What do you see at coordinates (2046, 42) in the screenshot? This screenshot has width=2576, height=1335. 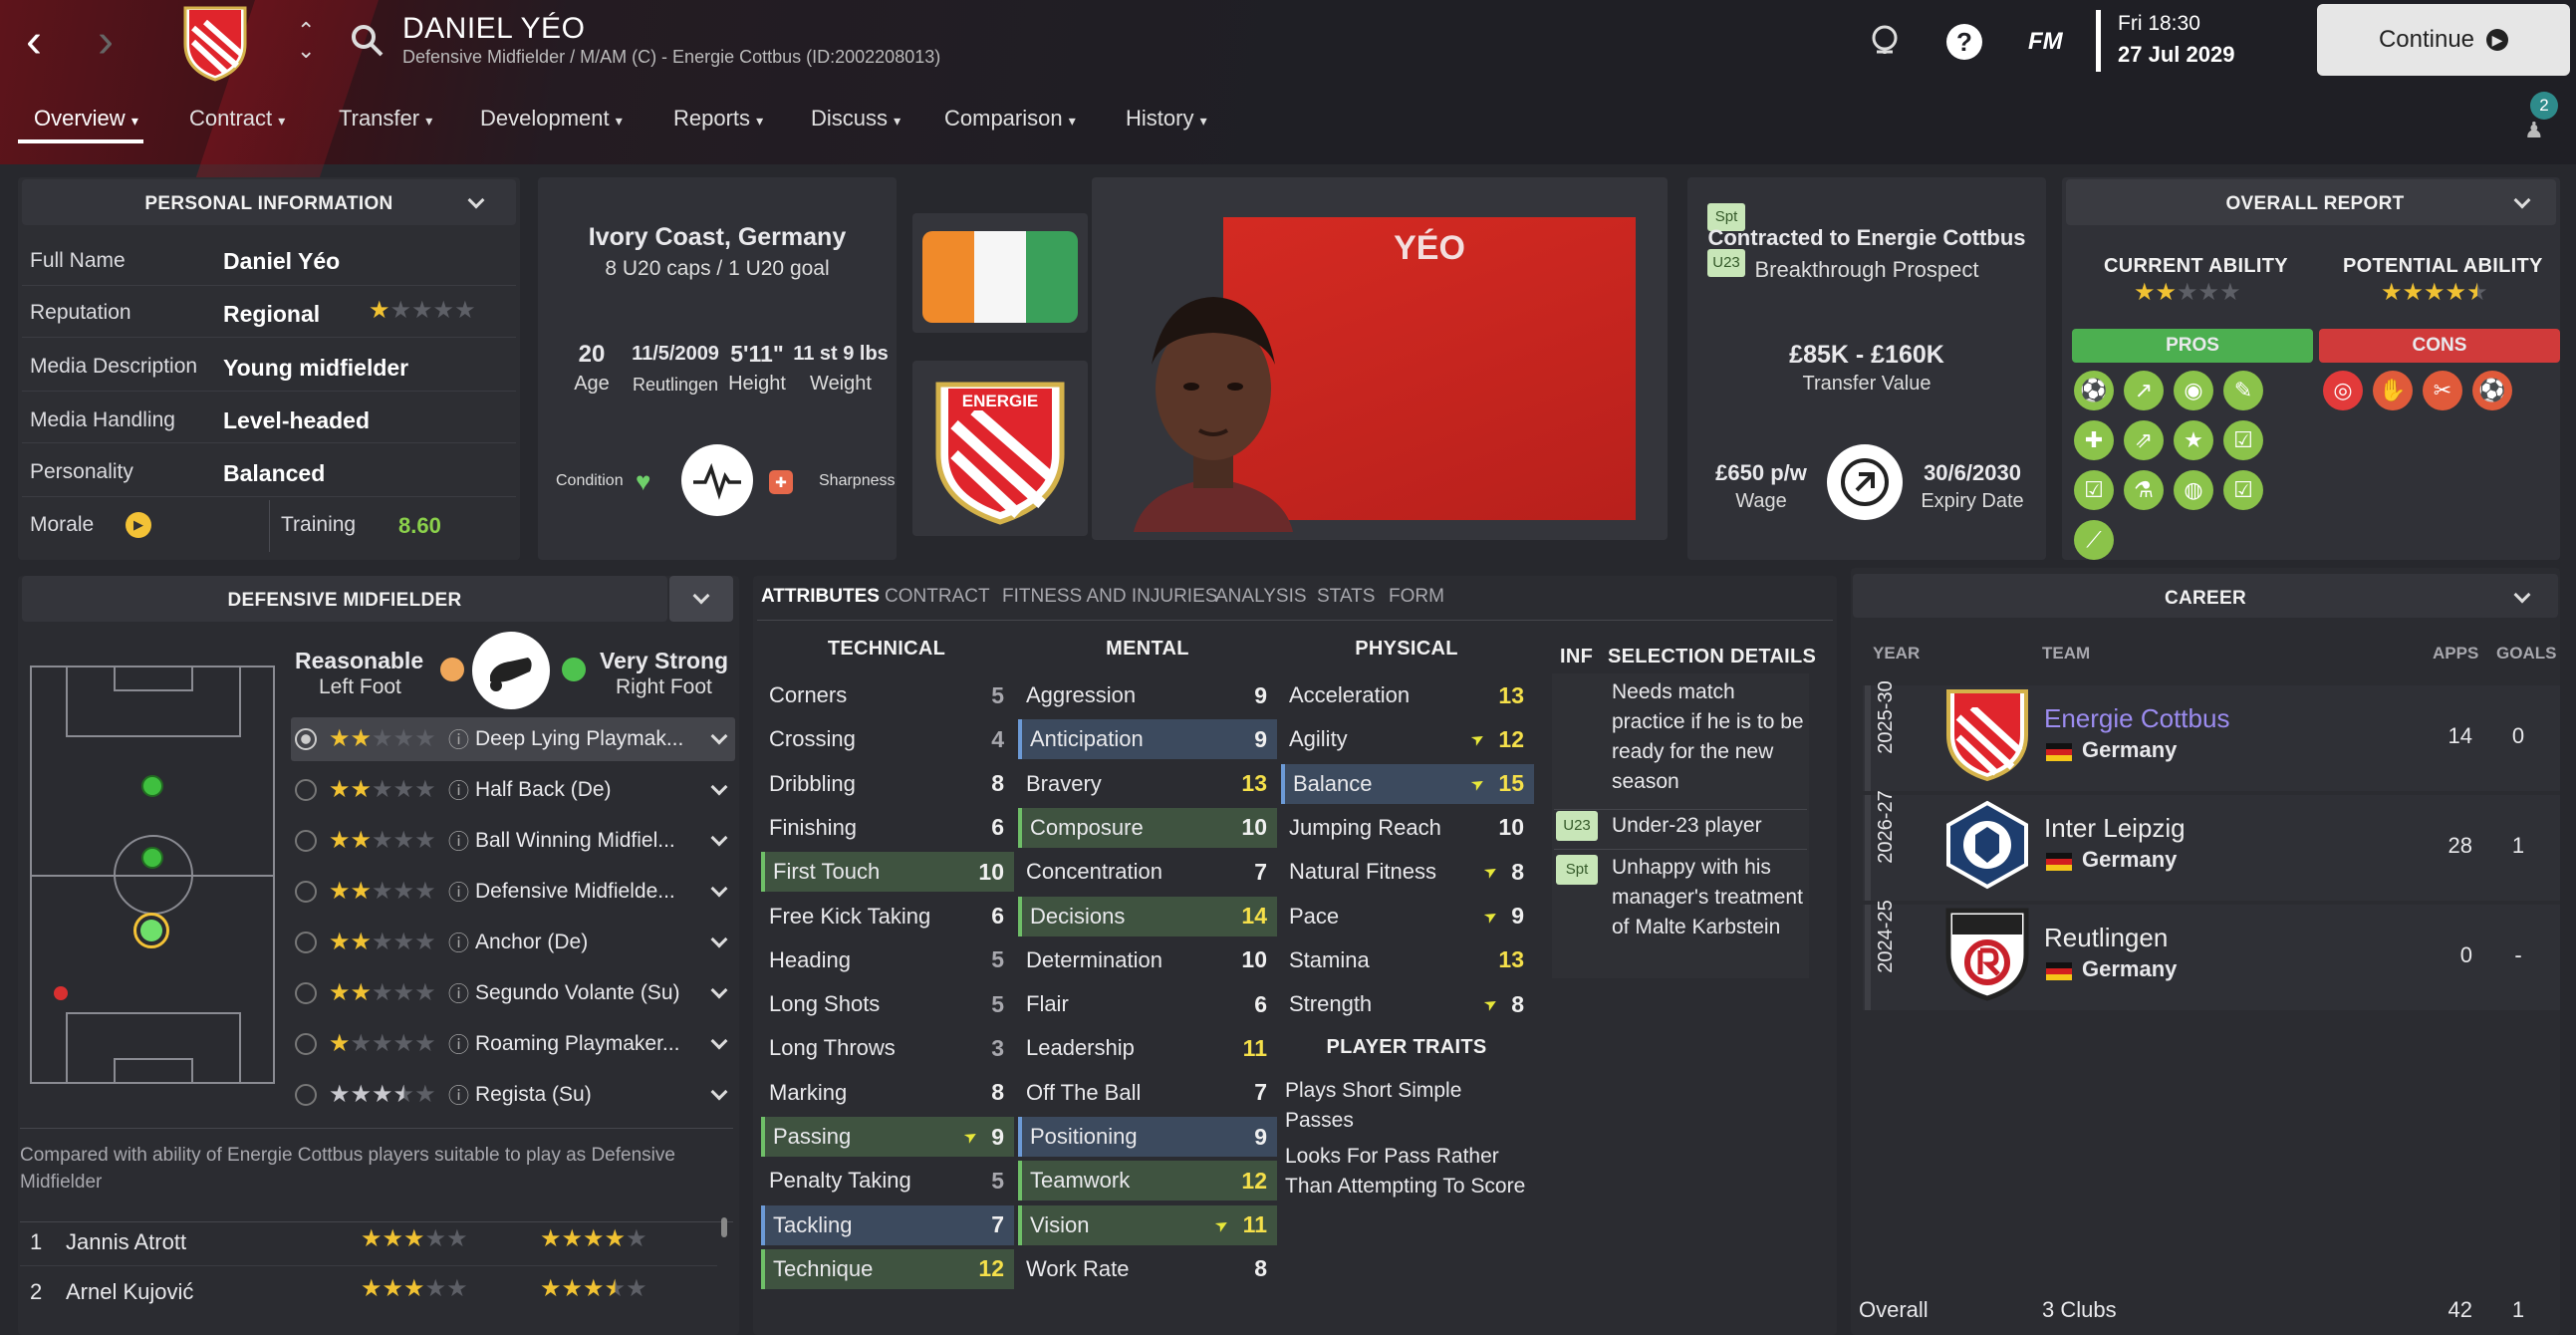 I see `fm-logo: FM` at bounding box center [2046, 42].